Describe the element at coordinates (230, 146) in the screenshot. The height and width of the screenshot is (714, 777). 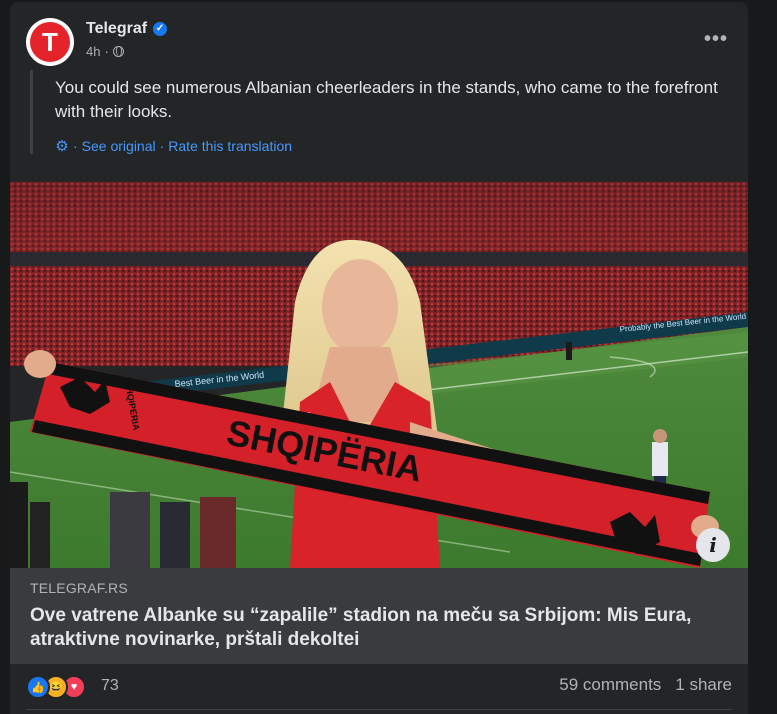
I see `rate-translation-link: Rate this translation` at that location.